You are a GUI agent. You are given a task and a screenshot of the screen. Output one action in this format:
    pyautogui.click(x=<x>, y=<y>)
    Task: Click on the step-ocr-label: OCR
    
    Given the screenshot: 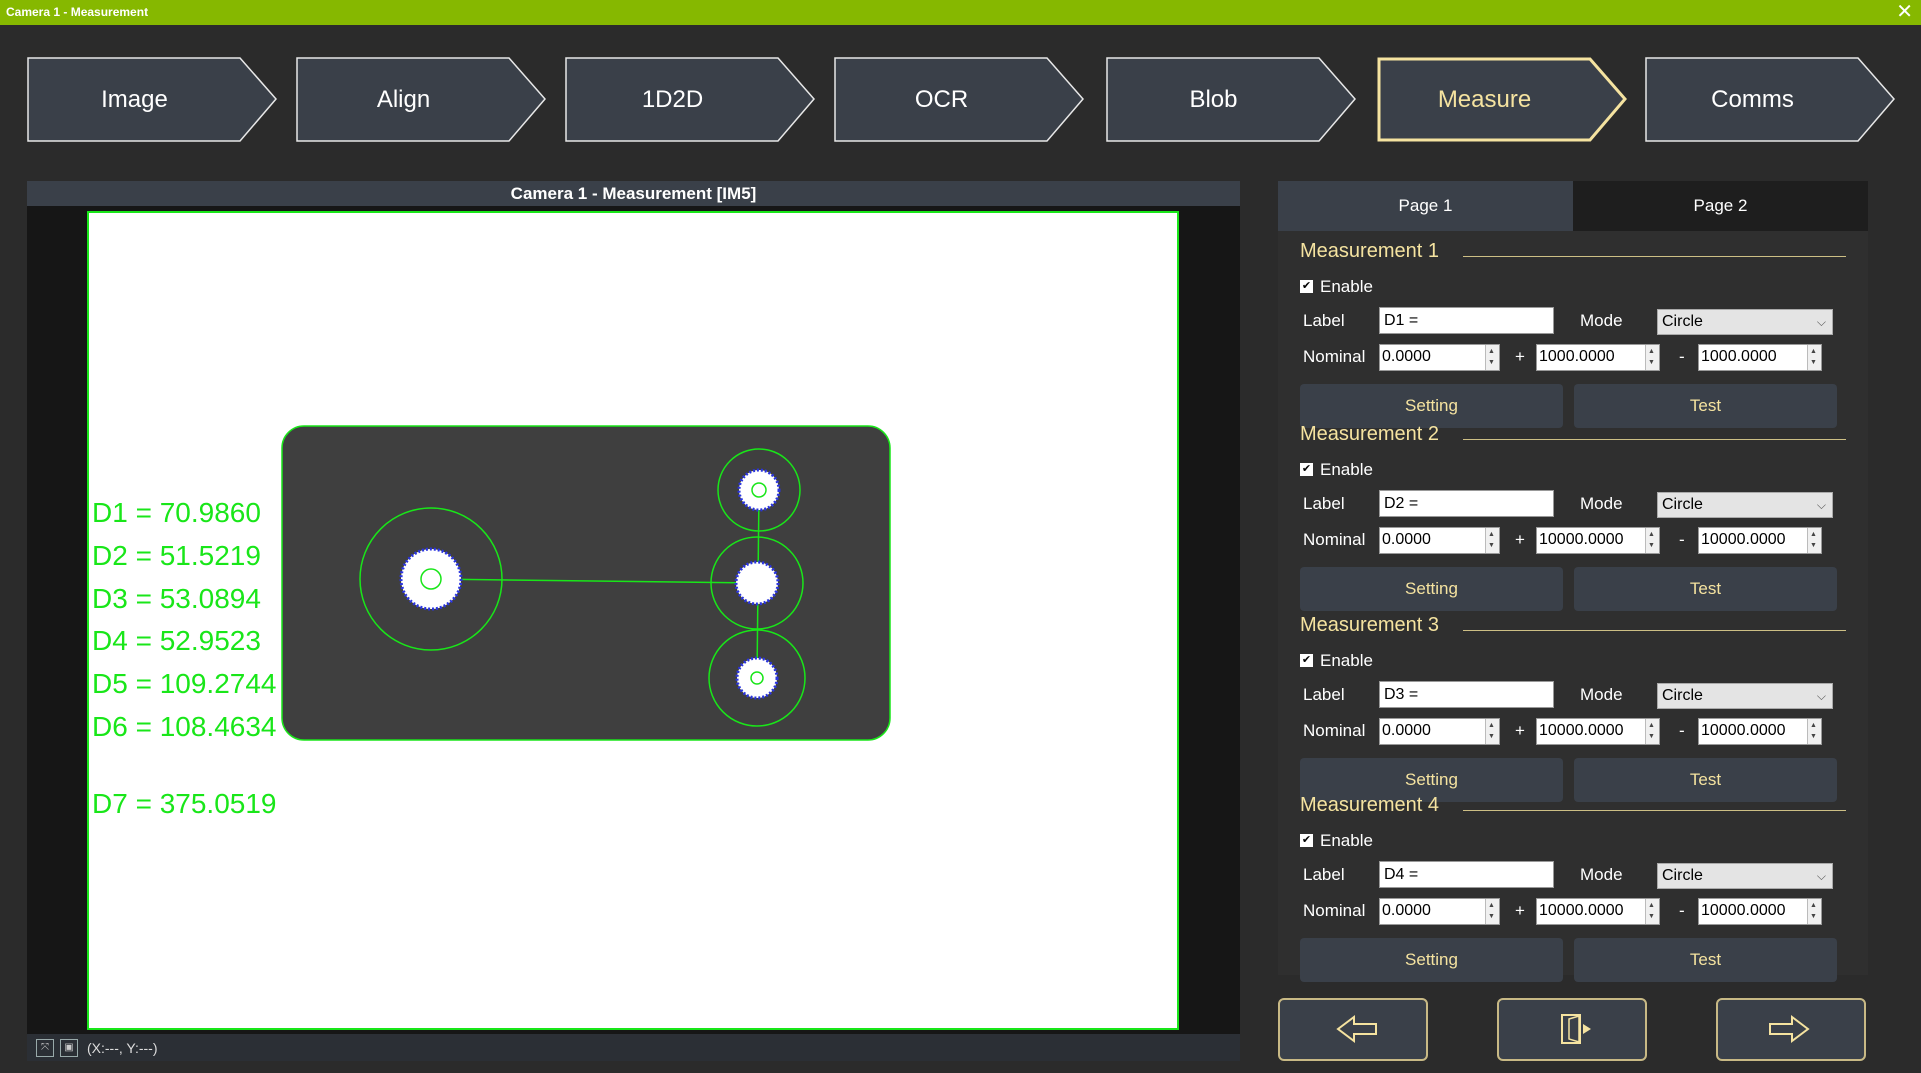 What is the action you would take?
    pyautogui.click(x=941, y=99)
    